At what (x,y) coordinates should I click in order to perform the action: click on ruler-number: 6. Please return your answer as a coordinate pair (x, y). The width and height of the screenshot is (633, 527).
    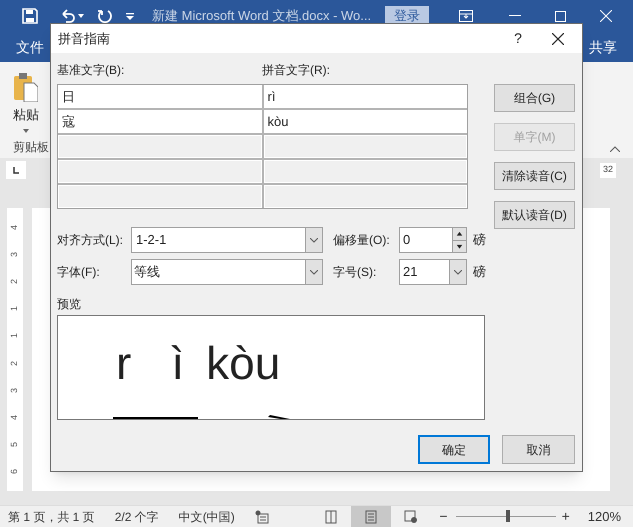
    Looking at the image, I should click on (15, 471).